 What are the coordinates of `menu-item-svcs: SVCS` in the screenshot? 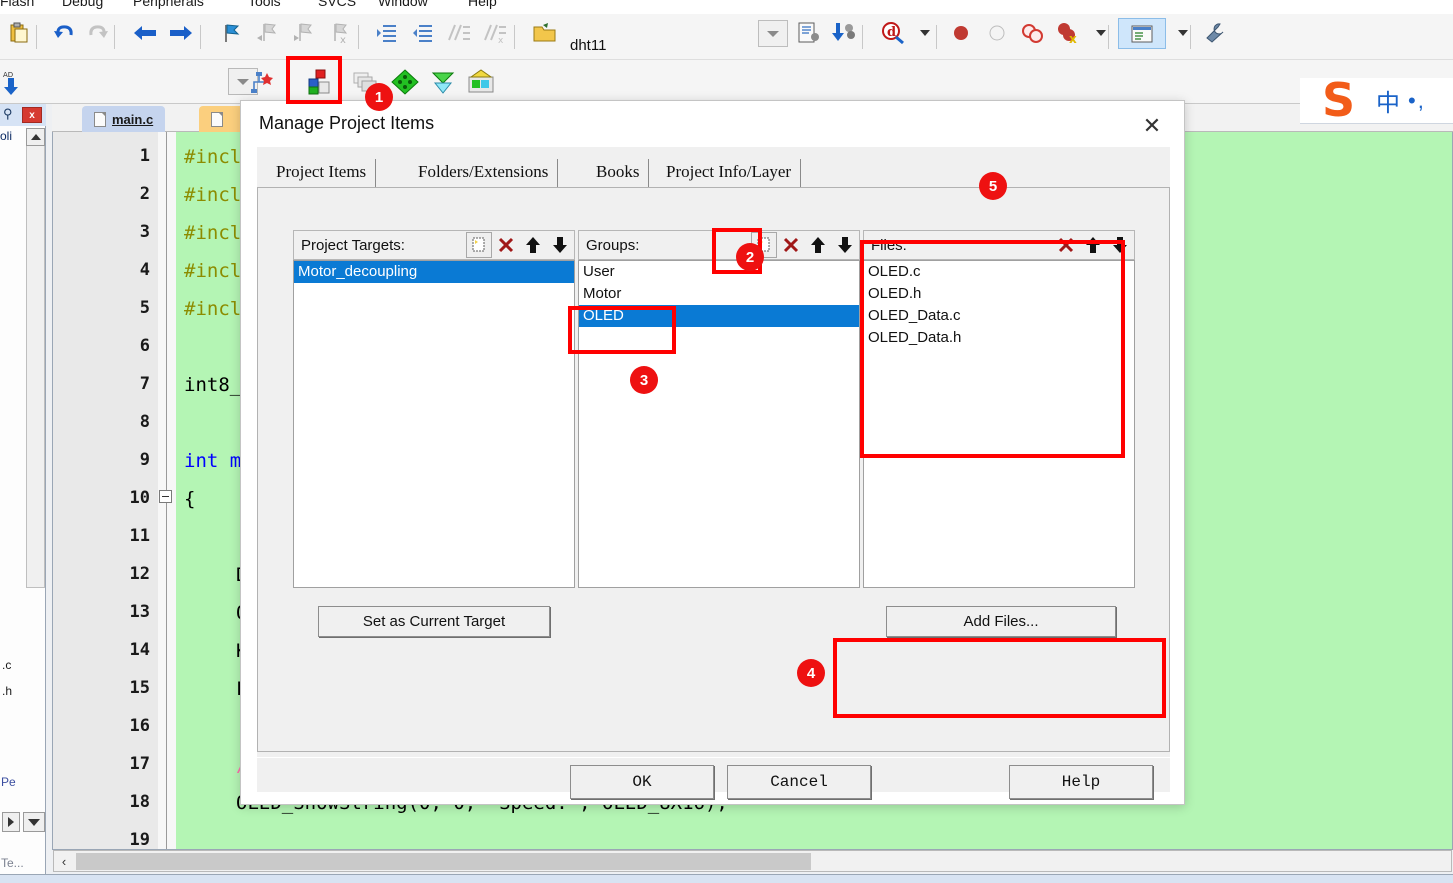 It's located at (337, 4).